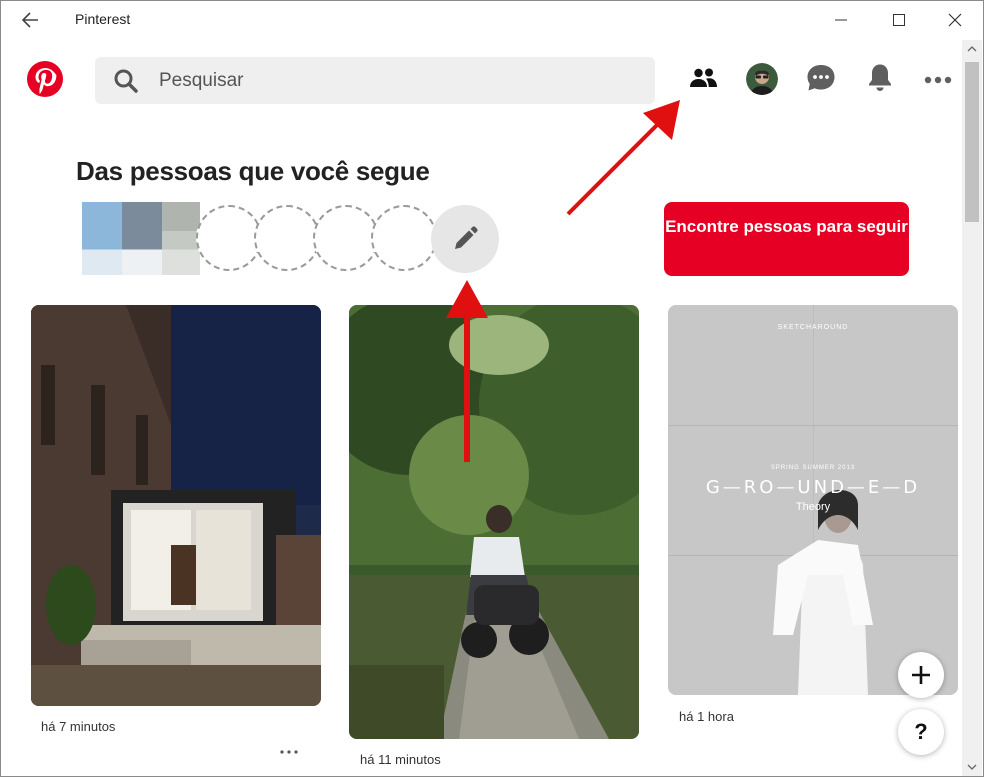 The height and width of the screenshot is (777, 984). Describe the element at coordinates (813, 327) in the screenshot. I see `pin-overlay-text-top: SKETCHAROUND` at that location.